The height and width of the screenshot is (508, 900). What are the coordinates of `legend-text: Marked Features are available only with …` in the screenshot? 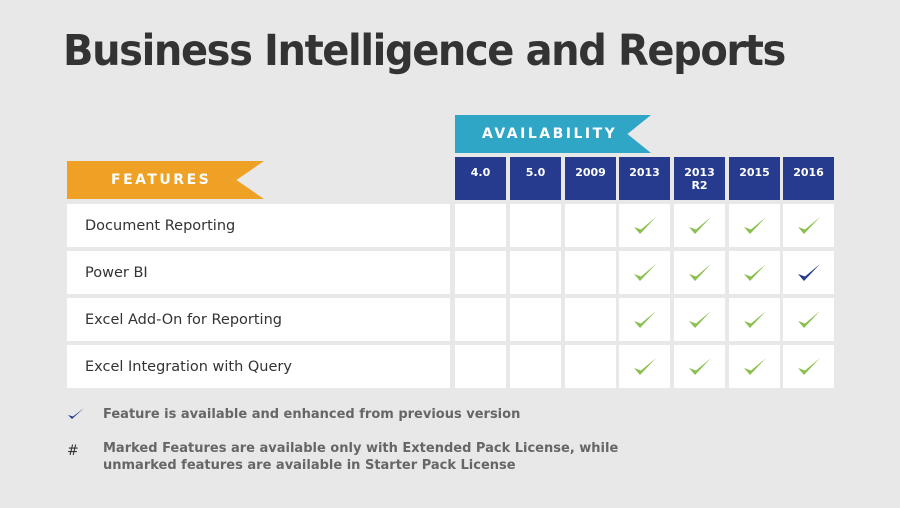 It's located at (361, 457).